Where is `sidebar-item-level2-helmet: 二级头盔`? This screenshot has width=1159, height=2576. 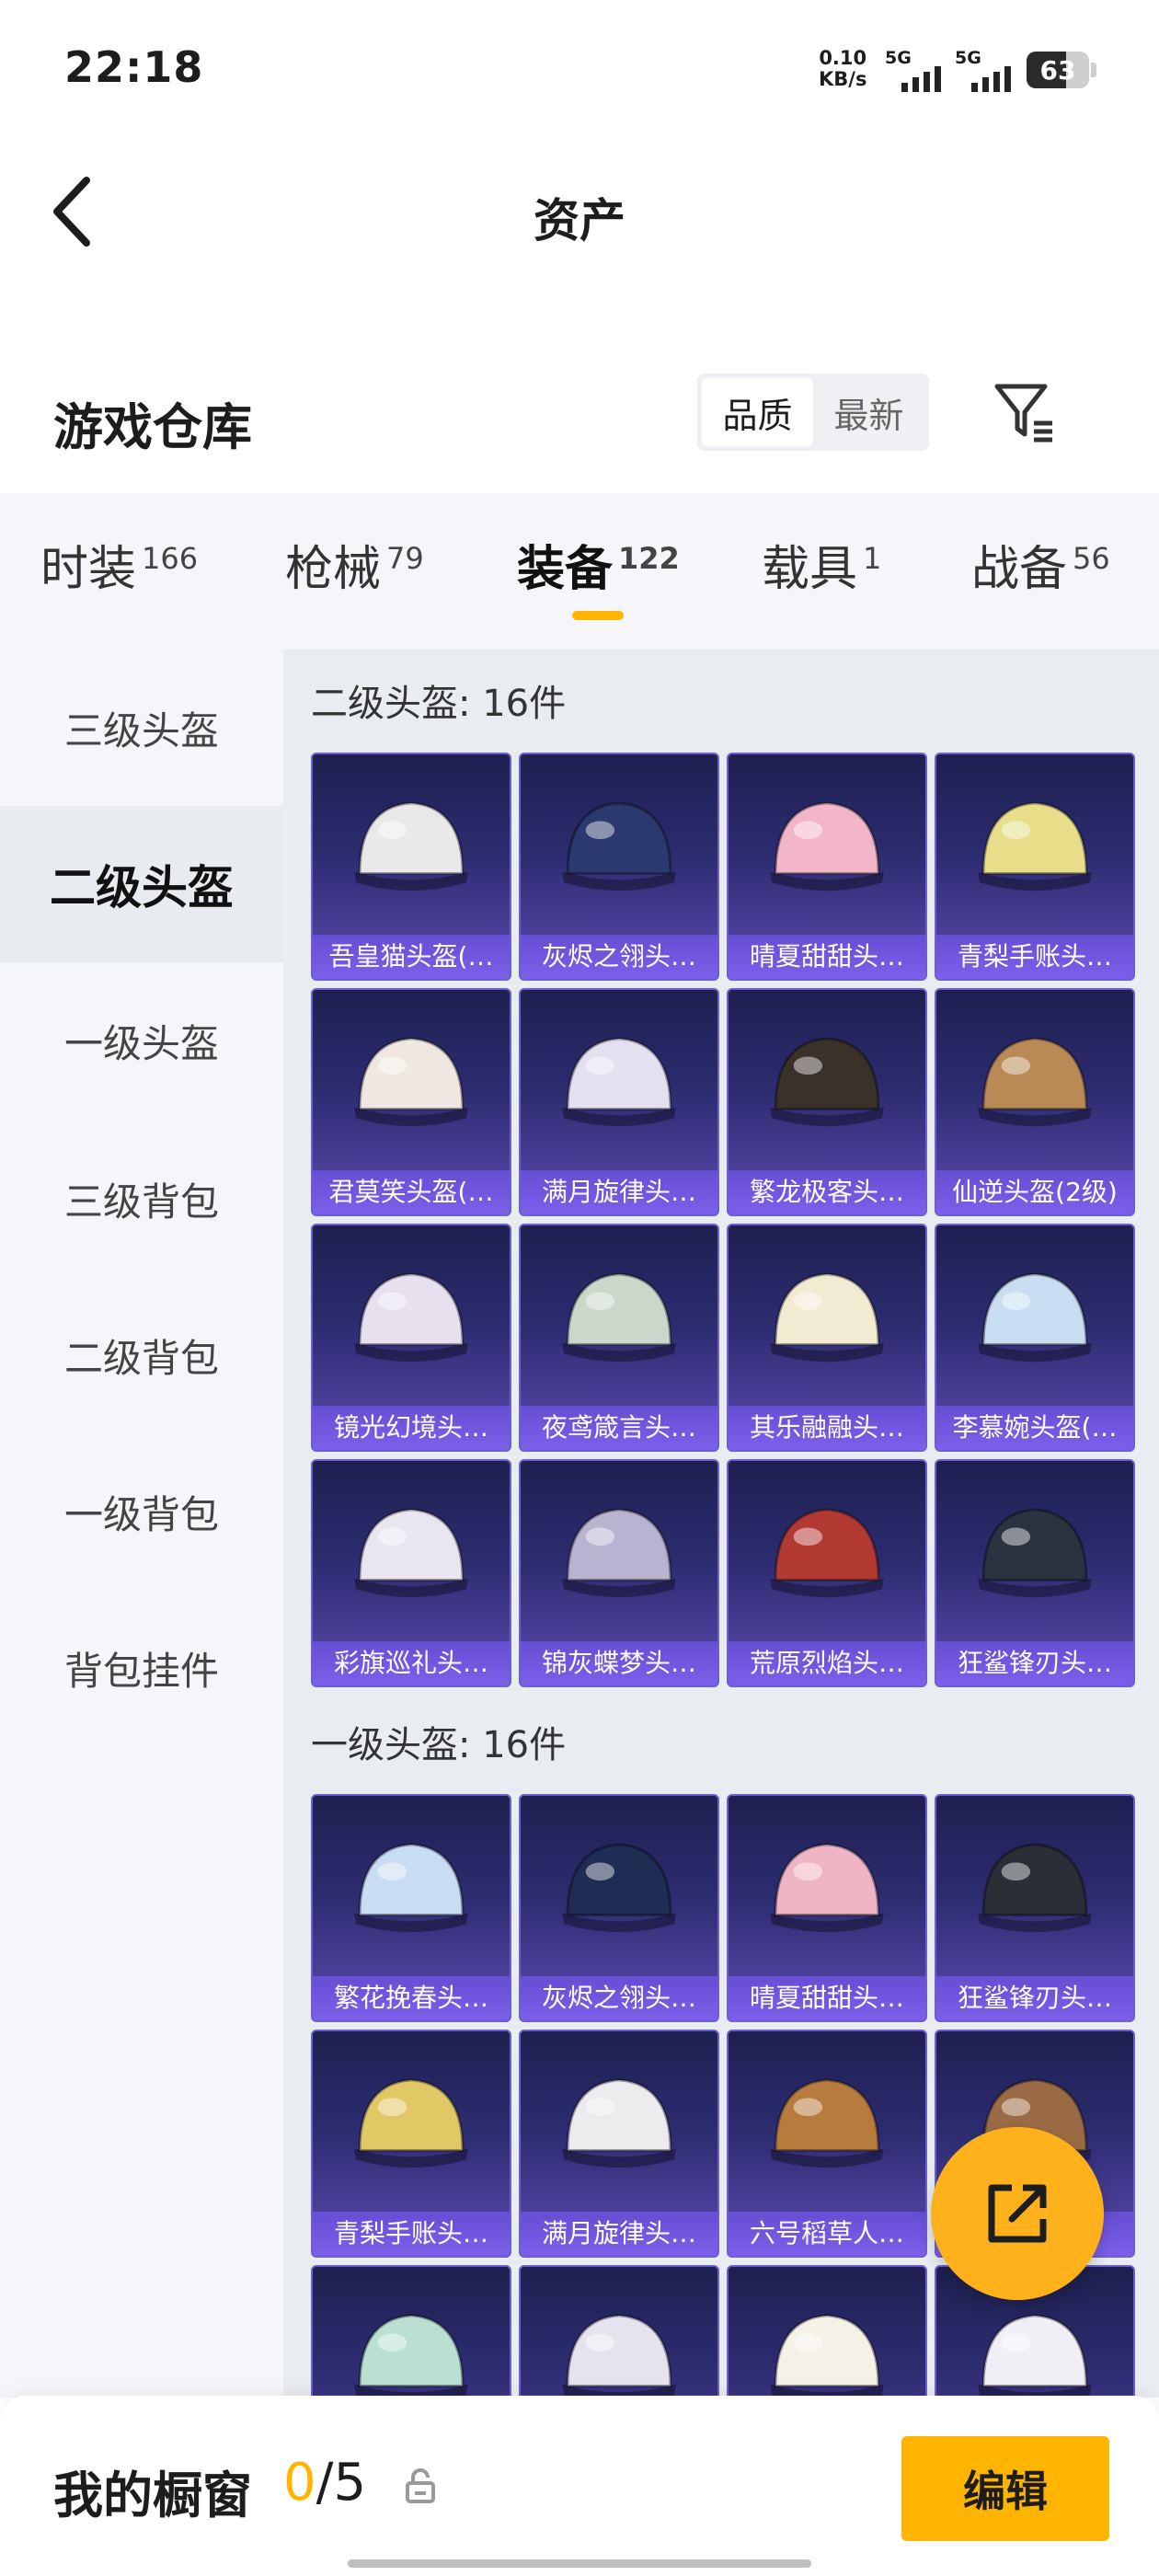 sidebar-item-level2-helmet: 二级头盔 is located at coordinates (141, 884).